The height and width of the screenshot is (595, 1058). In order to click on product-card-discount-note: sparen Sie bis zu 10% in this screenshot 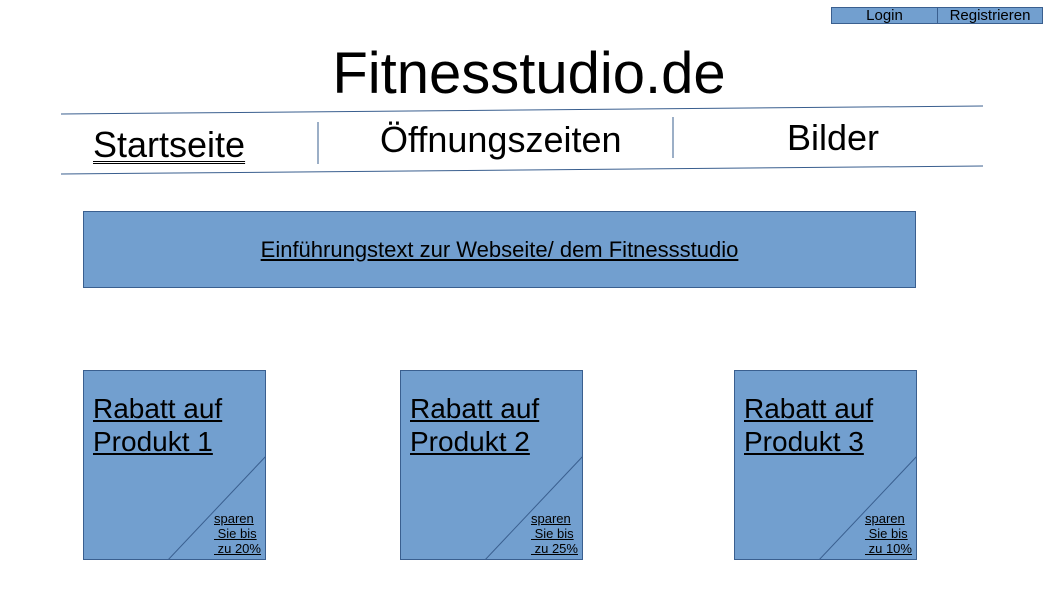, I will do `click(888, 533)`.